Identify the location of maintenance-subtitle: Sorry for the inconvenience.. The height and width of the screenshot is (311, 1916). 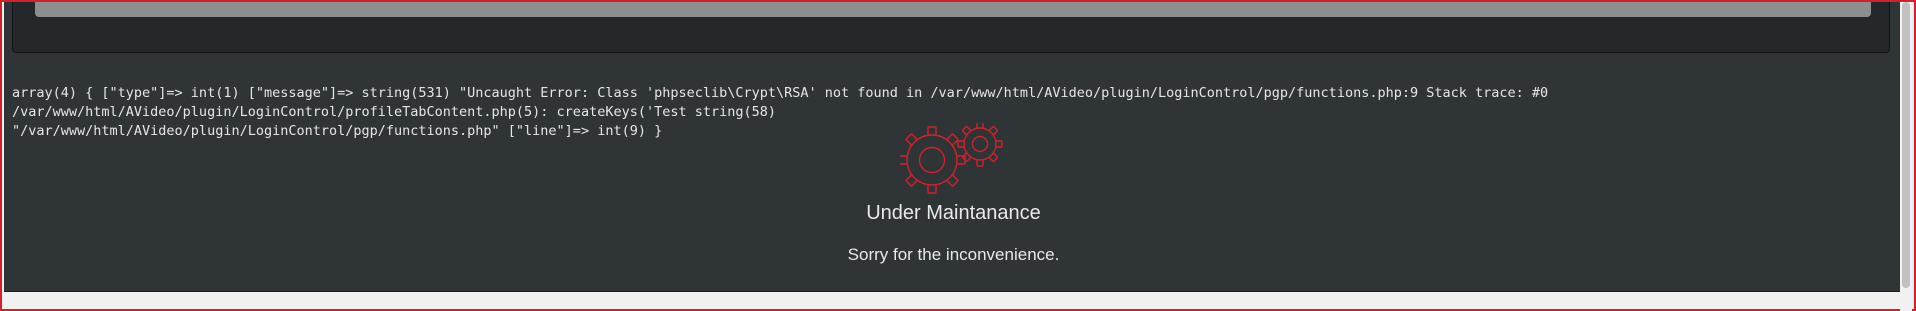
(953, 254).